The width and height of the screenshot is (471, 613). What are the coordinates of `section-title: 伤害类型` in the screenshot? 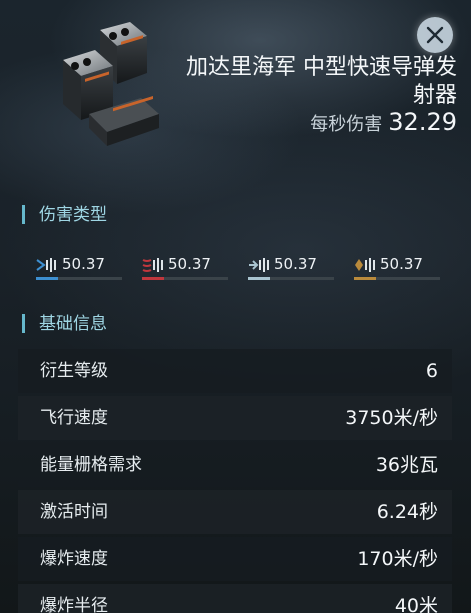 It's located at (73, 215).